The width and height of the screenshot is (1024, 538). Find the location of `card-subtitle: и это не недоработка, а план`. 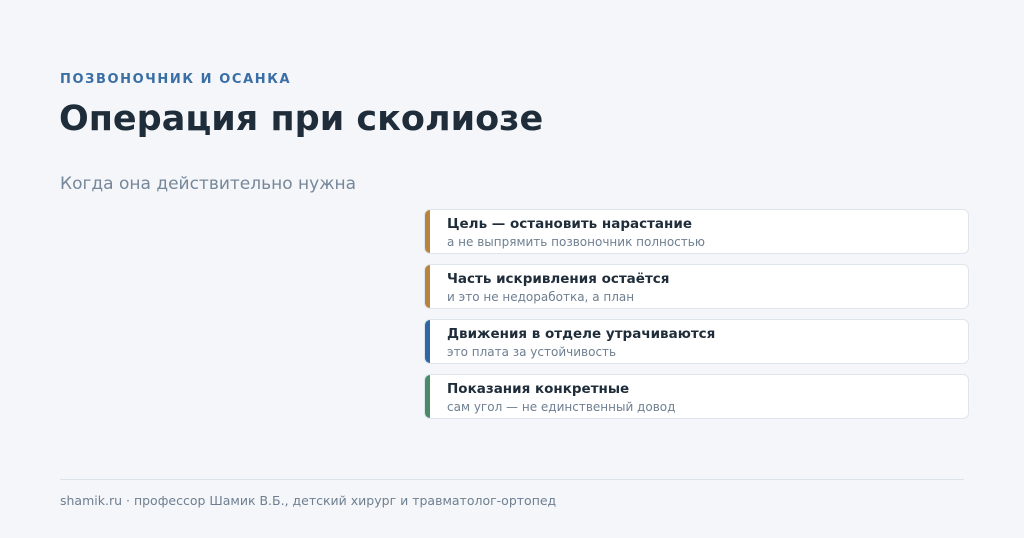

card-subtitle: и это не недоработка, а план is located at coordinates (541, 297).